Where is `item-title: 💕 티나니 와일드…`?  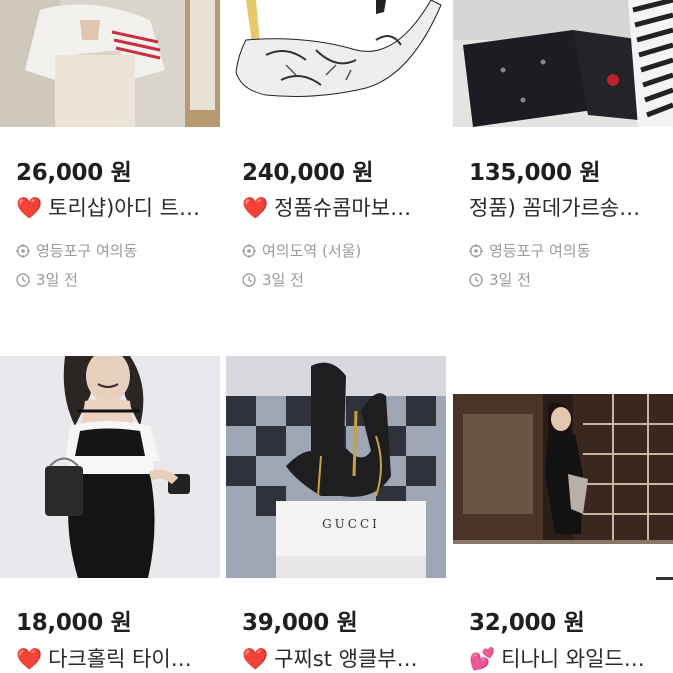
item-title: 💕 티나니 와일드… is located at coordinates (569, 658).